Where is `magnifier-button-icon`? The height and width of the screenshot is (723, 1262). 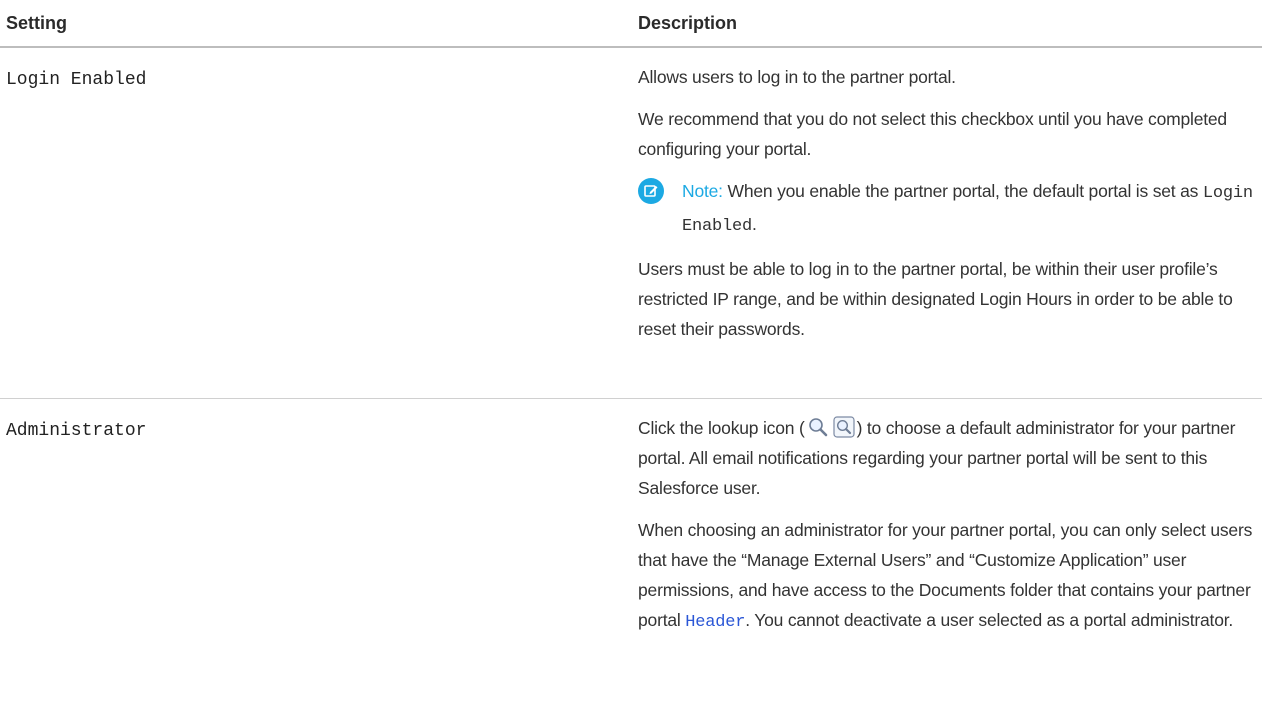
magnifier-button-icon is located at coordinates (843, 427).